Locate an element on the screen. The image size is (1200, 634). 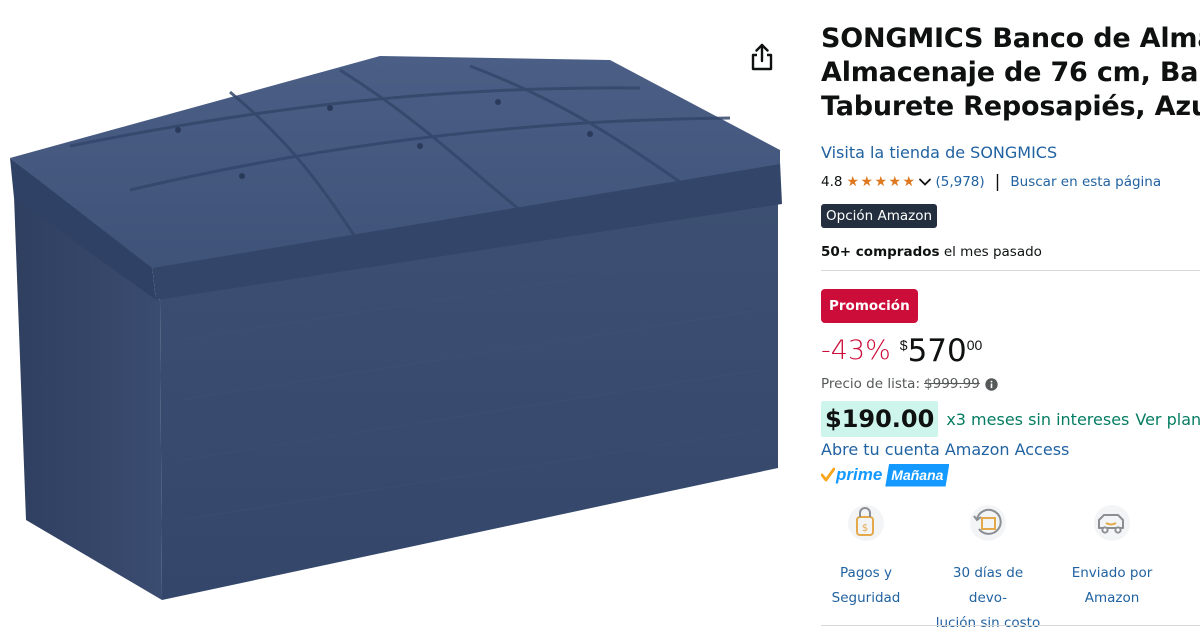
purchase-count-bold: 50+ comprados is located at coordinates (880, 252).